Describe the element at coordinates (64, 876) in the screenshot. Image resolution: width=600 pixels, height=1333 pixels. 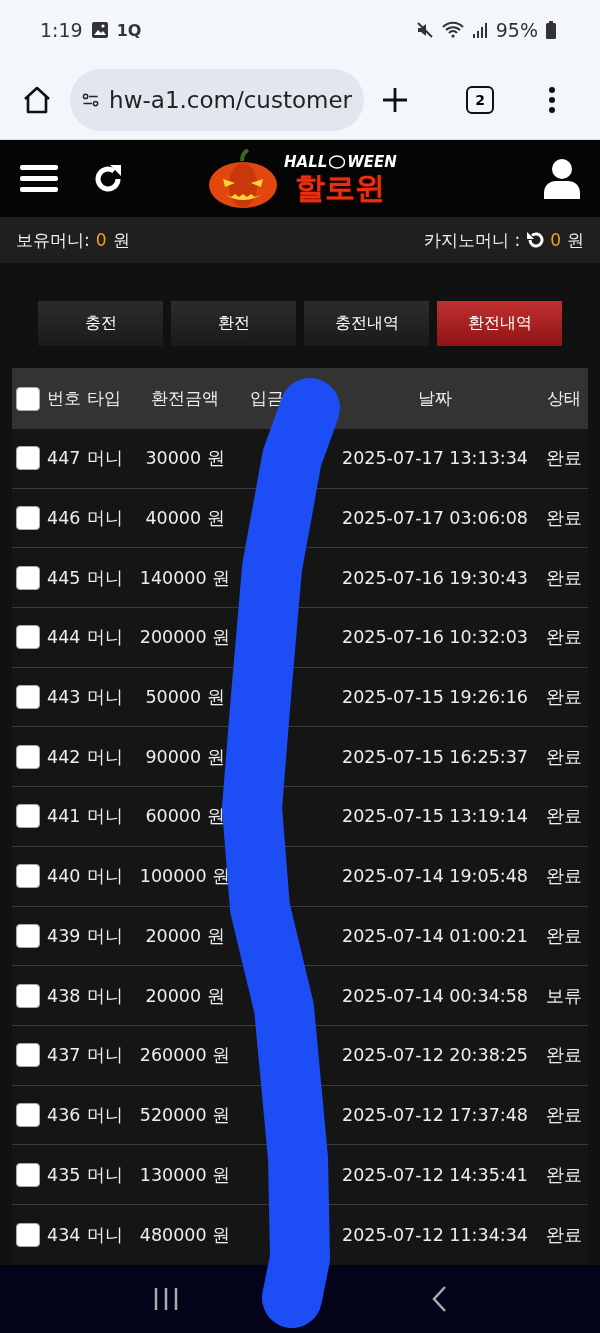
I see `table-cell-text: 440` at that location.